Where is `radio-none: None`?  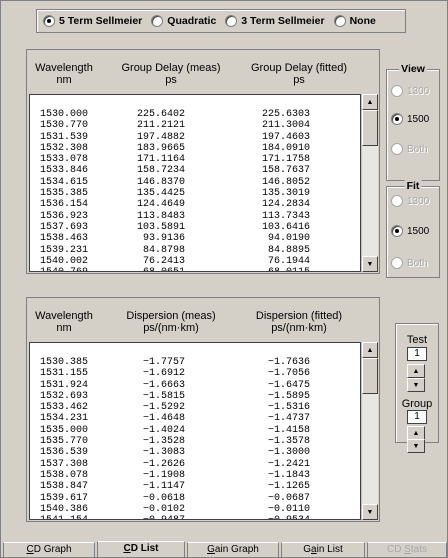
radio-none: None is located at coordinates (354, 21).